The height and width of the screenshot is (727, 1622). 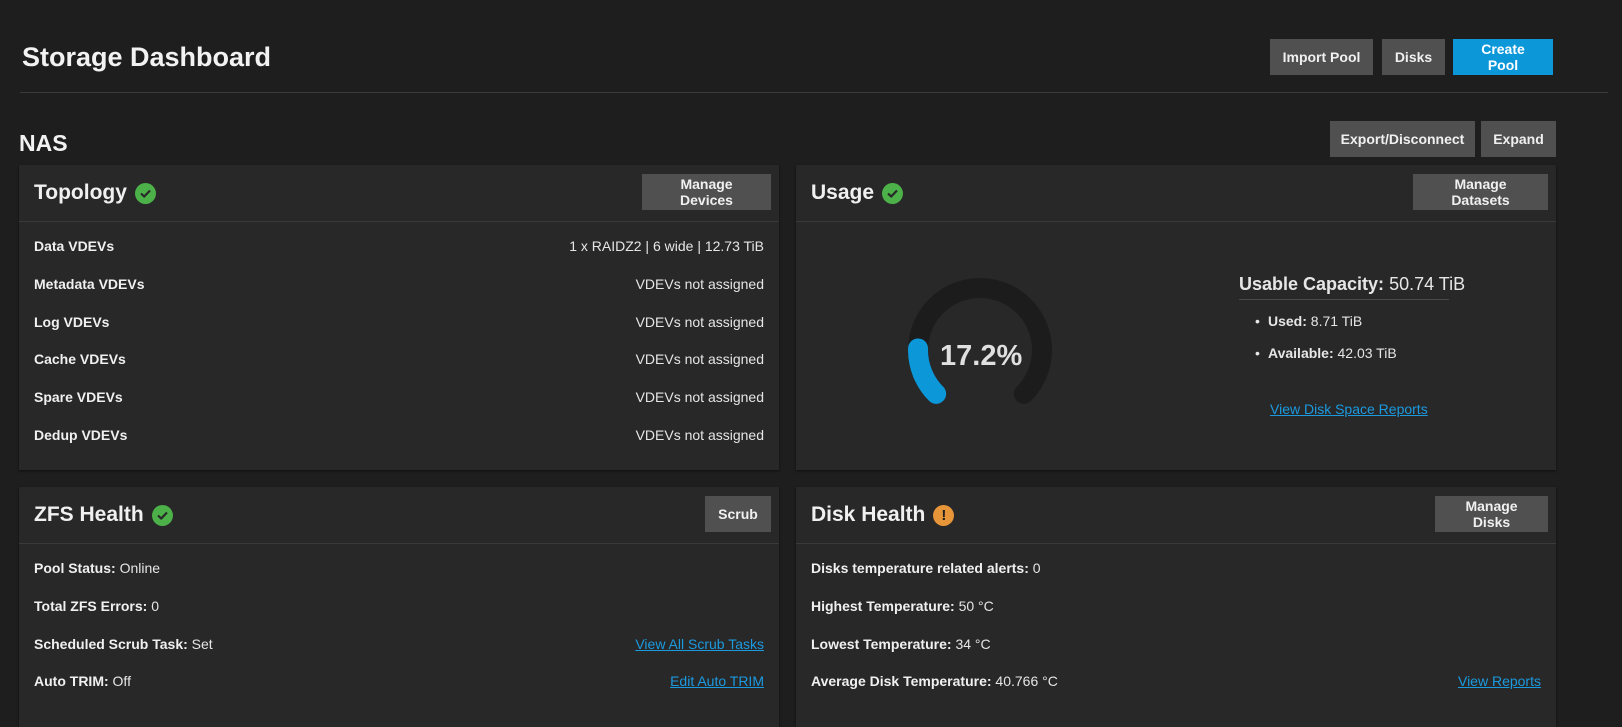 I want to click on usage-percent: 17.2%, so click(x=981, y=356).